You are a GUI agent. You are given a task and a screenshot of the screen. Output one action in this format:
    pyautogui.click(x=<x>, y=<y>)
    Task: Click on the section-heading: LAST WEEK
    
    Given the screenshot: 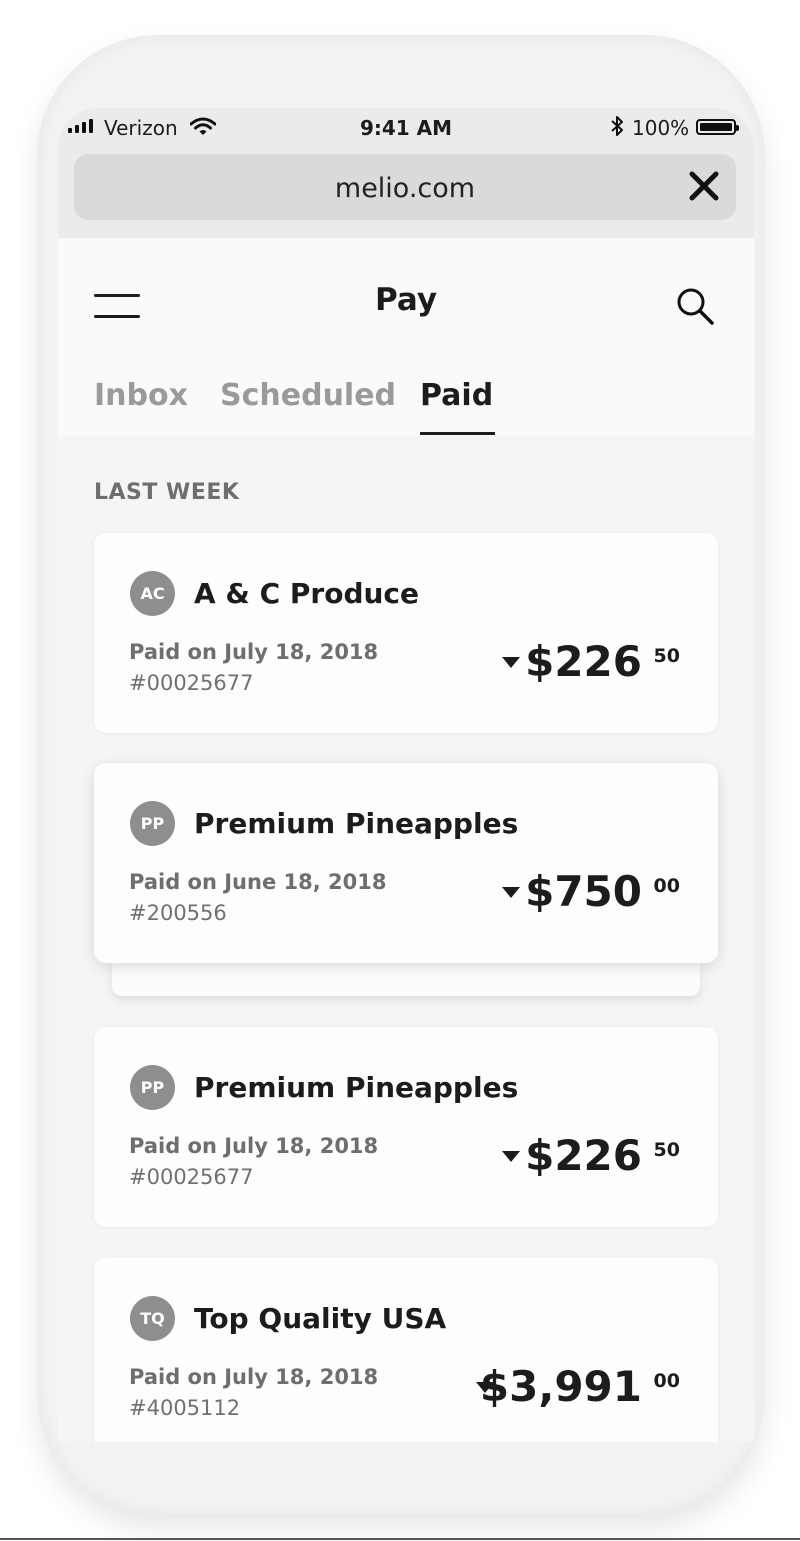 What is the action you would take?
    pyautogui.click(x=167, y=492)
    